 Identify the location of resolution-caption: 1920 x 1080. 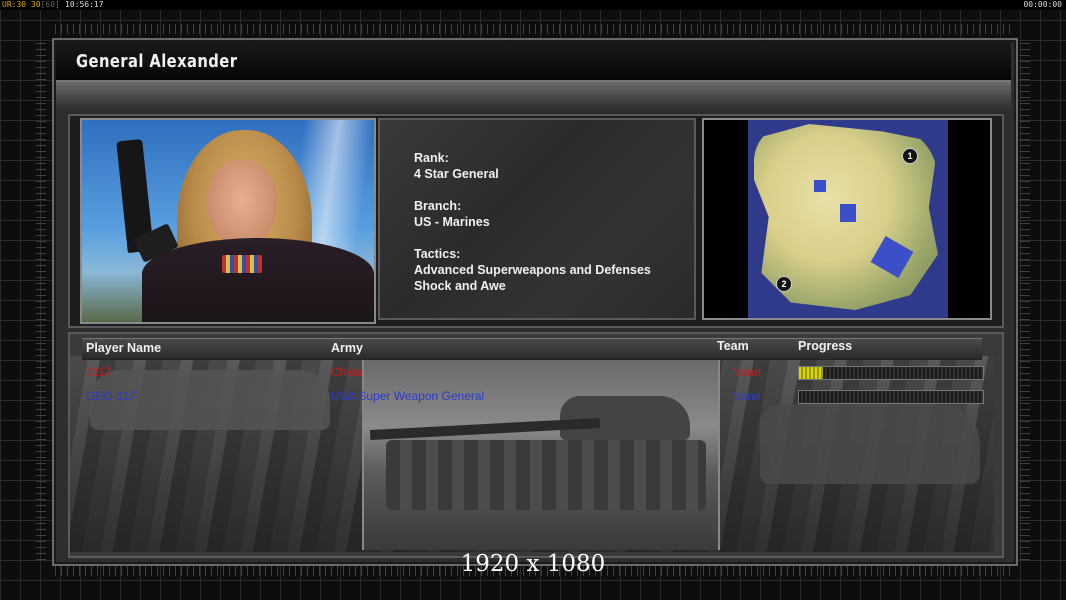
(533, 564).